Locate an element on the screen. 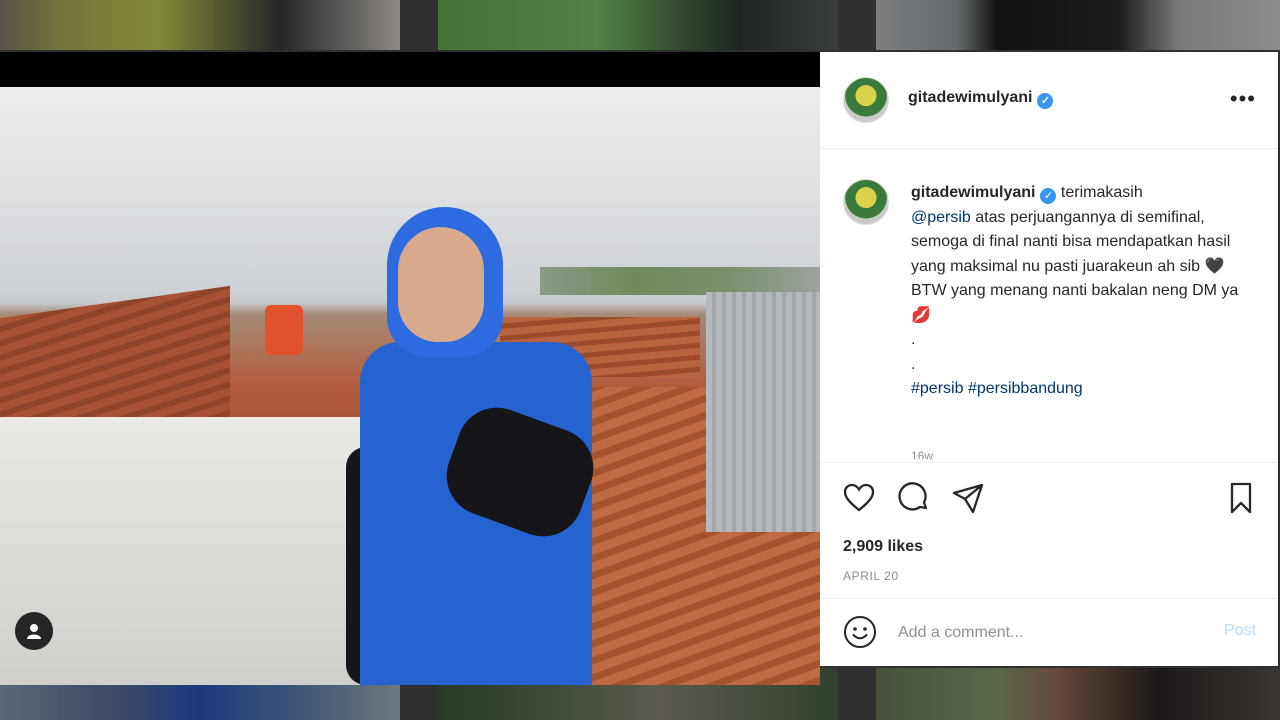 This screenshot has height=720, width=1280. tagged-user-icon is located at coordinates (34, 631).